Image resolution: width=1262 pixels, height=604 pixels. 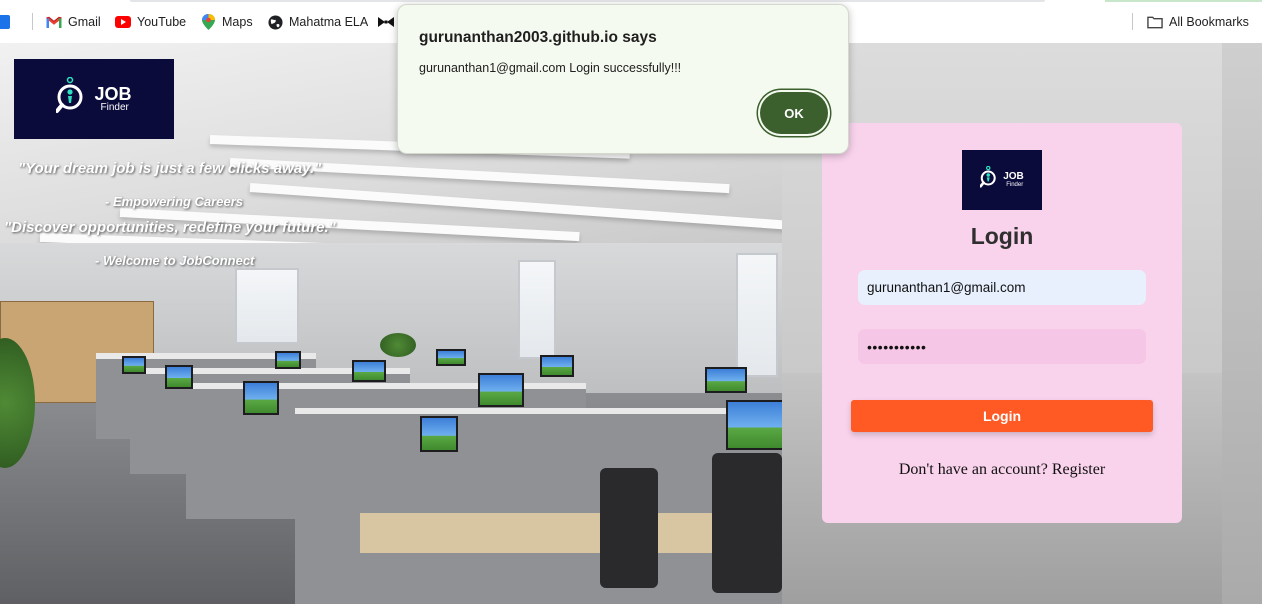 I want to click on cubicle, so click(x=538, y=506).